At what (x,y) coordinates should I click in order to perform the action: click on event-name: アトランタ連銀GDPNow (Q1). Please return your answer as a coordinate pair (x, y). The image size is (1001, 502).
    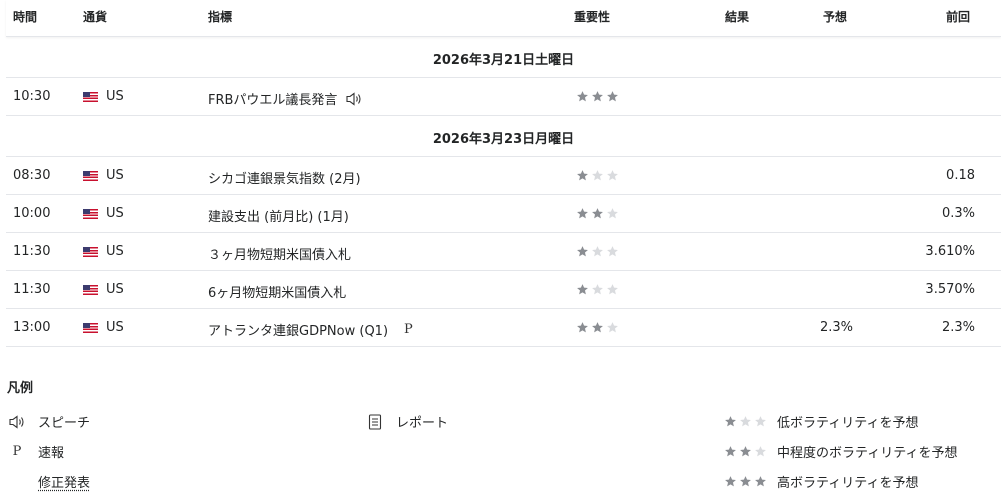
    Looking at the image, I should click on (298, 329).